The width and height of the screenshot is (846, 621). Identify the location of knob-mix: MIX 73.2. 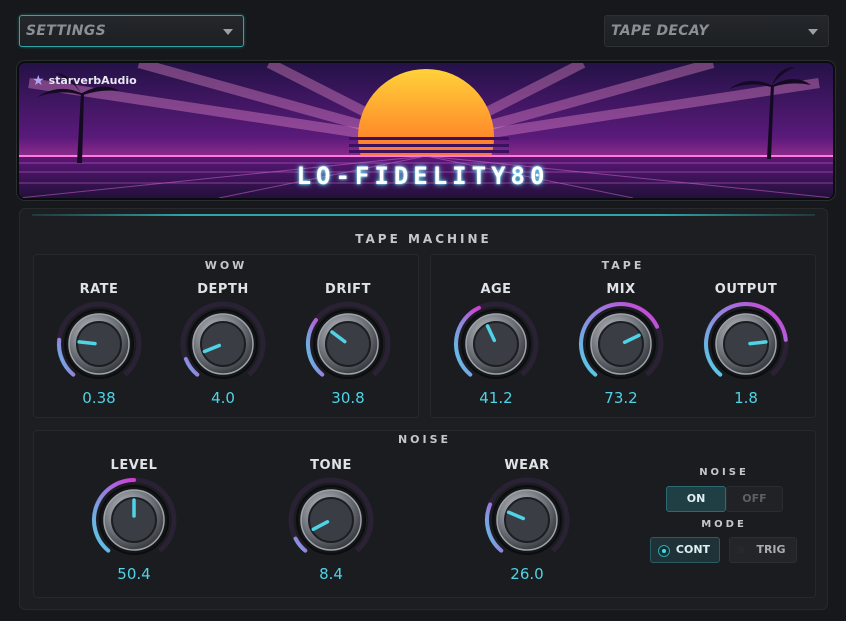
(621, 344).